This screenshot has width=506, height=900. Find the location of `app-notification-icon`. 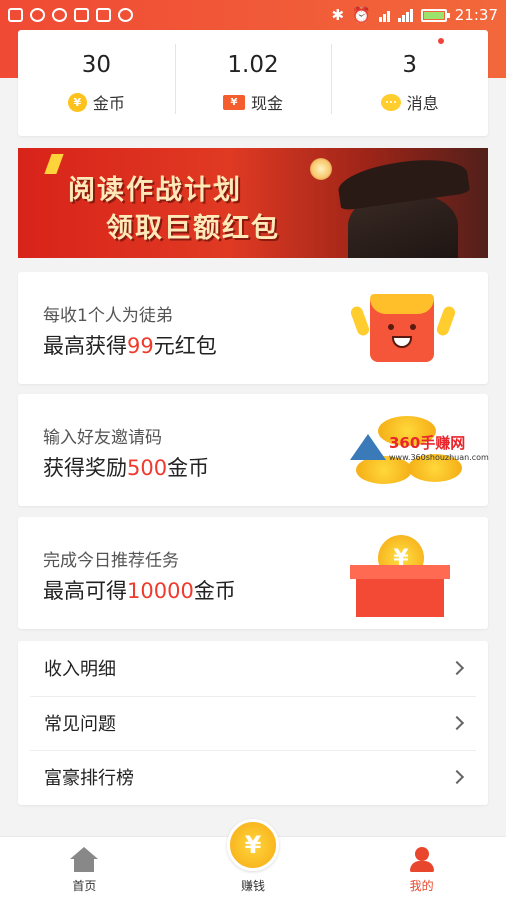

app-notification-icon is located at coordinates (37, 15).